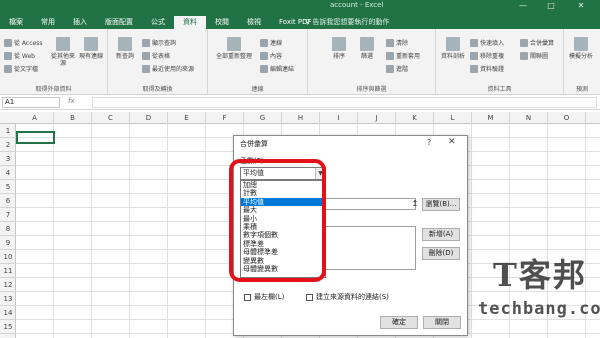 The height and width of the screenshot is (338, 600). I want to click on column-header: F, so click(225, 118).